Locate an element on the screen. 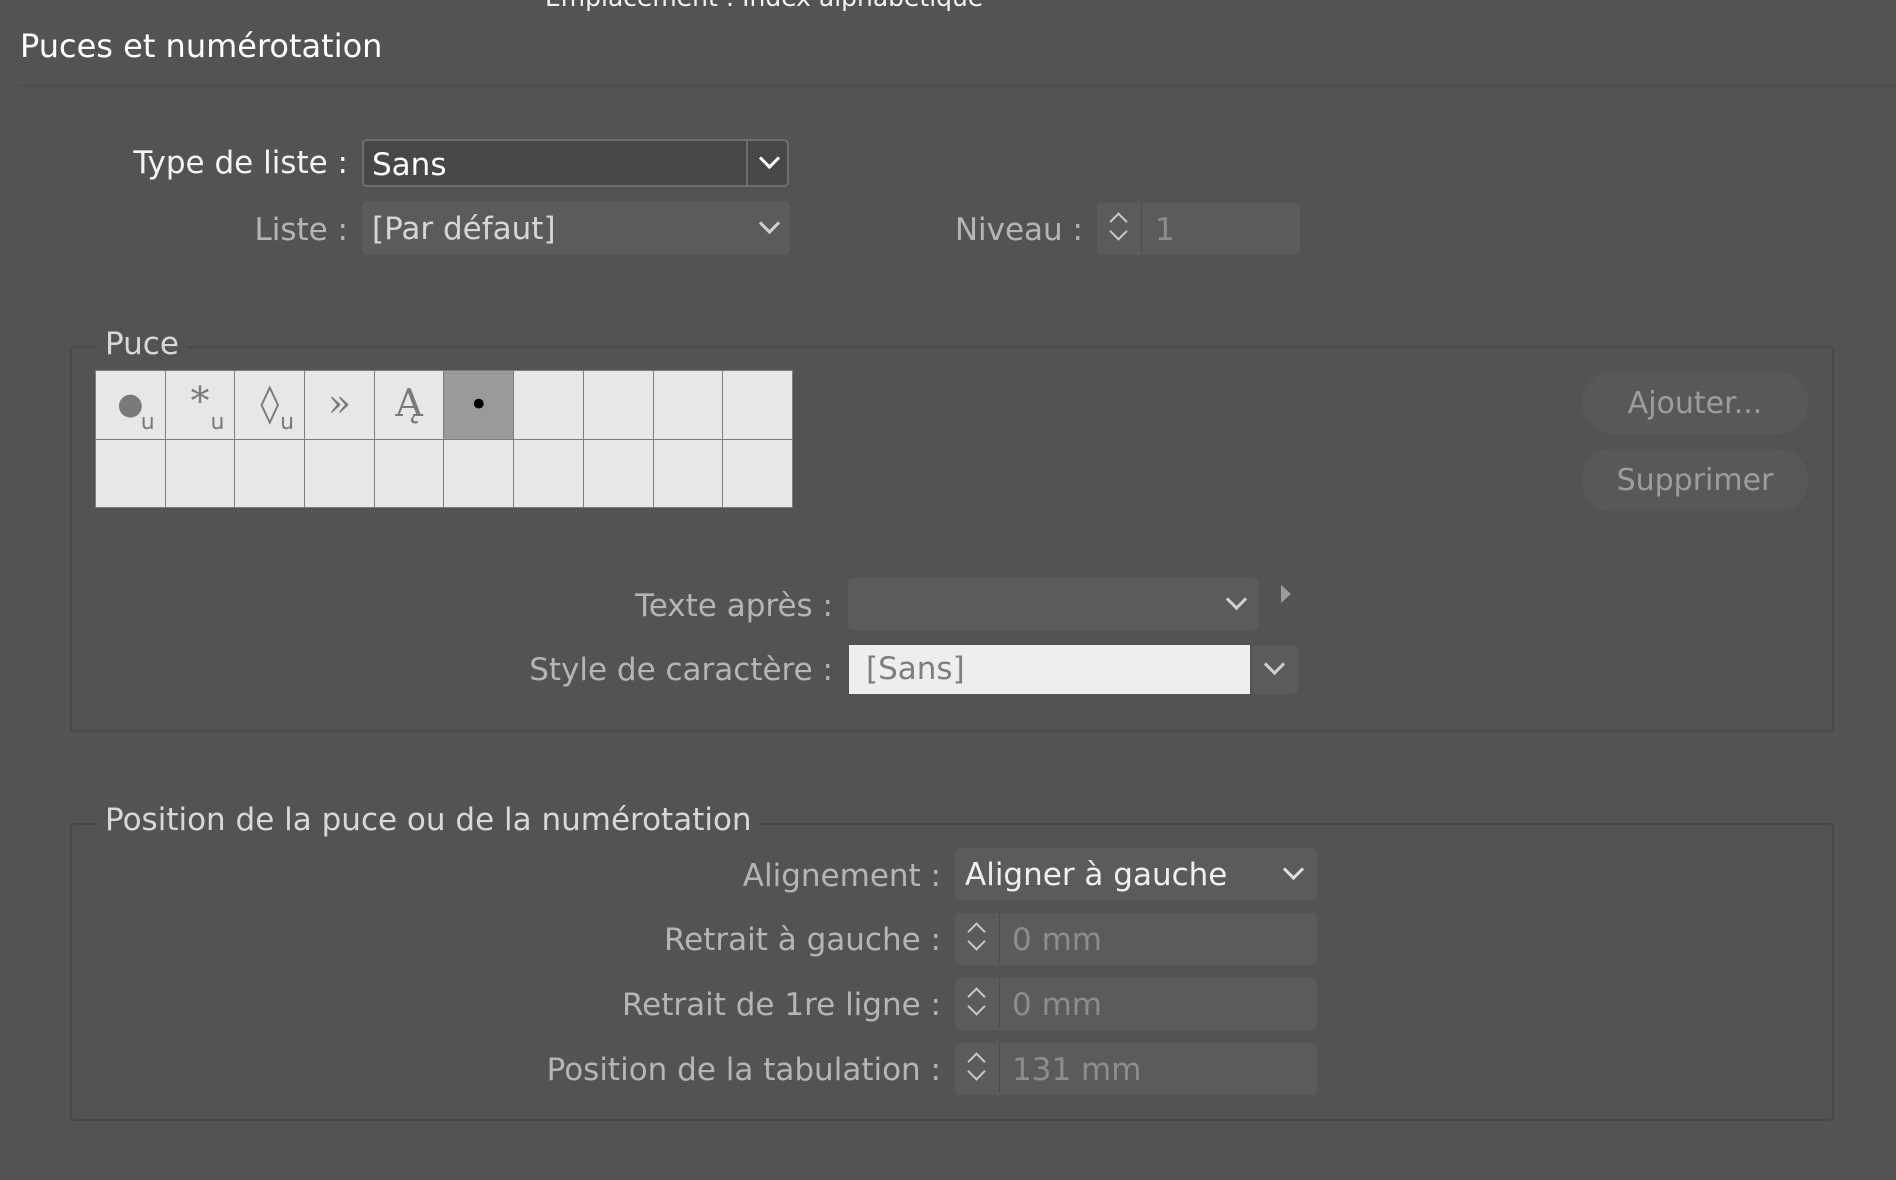 The image size is (1896, 1180). list-select: [Par défaut] is located at coordinates (576, 228).